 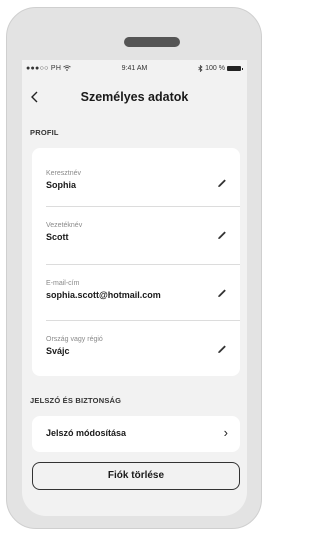 What do you see at coordinates (152, 42) in the screenshot?
I see `phone-speaker` at bounding box center [152, 42].